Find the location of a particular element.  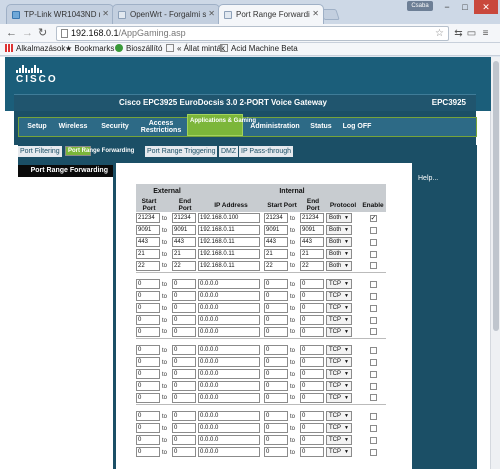

tab-port-range-forwarding: Port Range Forwarding ✕ is located at coordinates (271, 14).